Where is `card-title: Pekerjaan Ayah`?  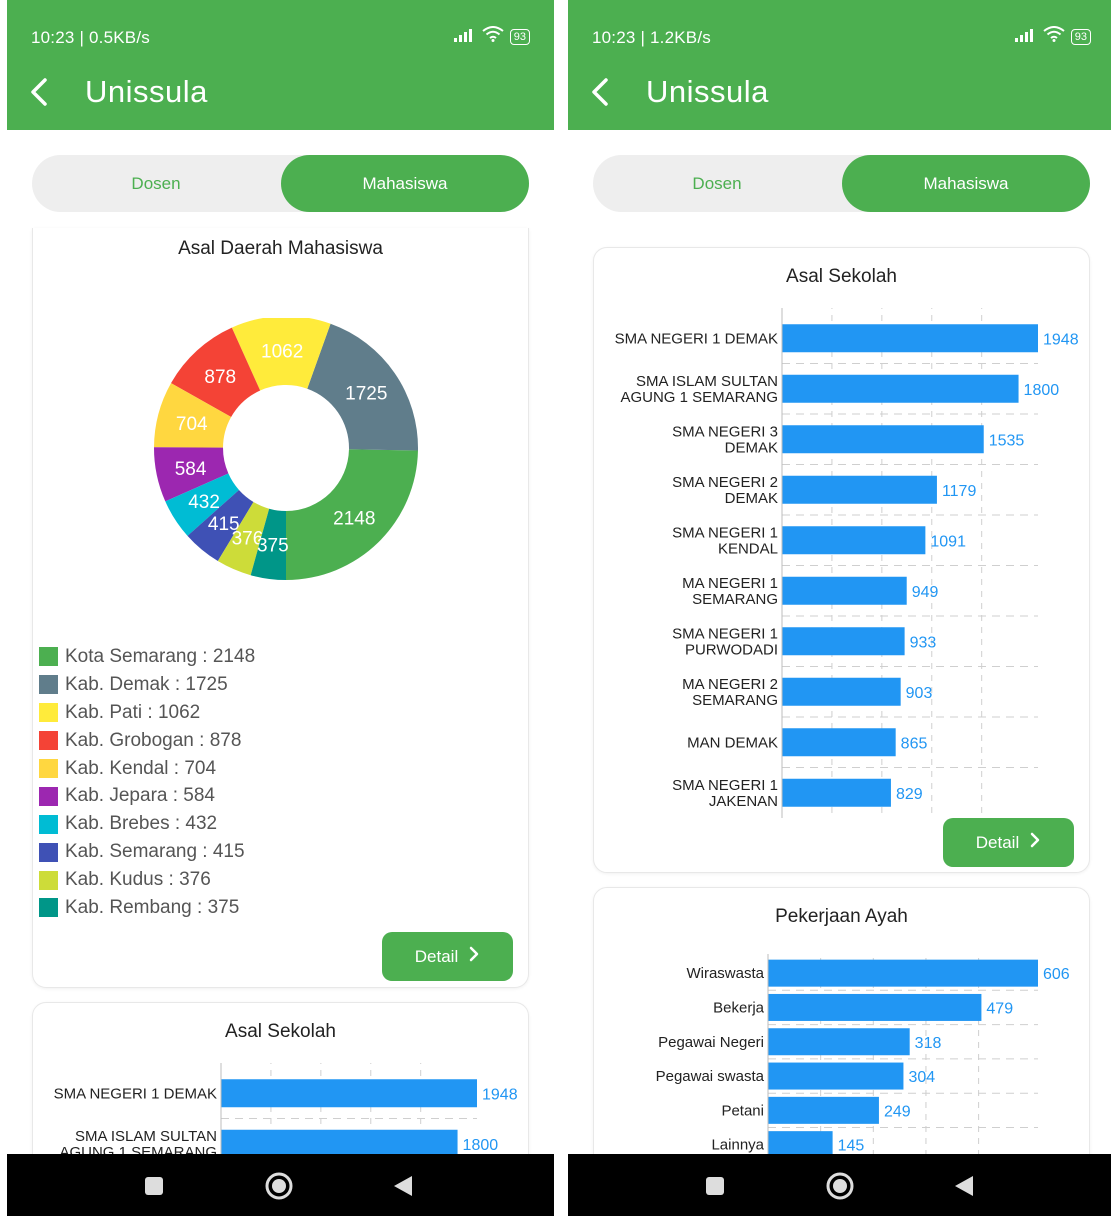 card-title: Pekerjaan Ayah is located at coordinates (841, 916).